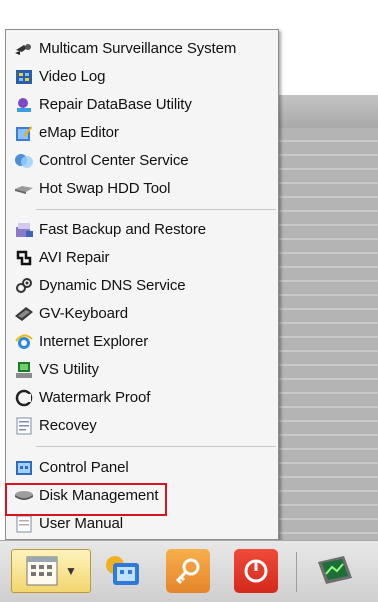 This screenshot has width=378, height=602. What do you see at coordinates (24, 49) in the screenshot?
I see `multicam-icon` at bounding box center [24, 49].